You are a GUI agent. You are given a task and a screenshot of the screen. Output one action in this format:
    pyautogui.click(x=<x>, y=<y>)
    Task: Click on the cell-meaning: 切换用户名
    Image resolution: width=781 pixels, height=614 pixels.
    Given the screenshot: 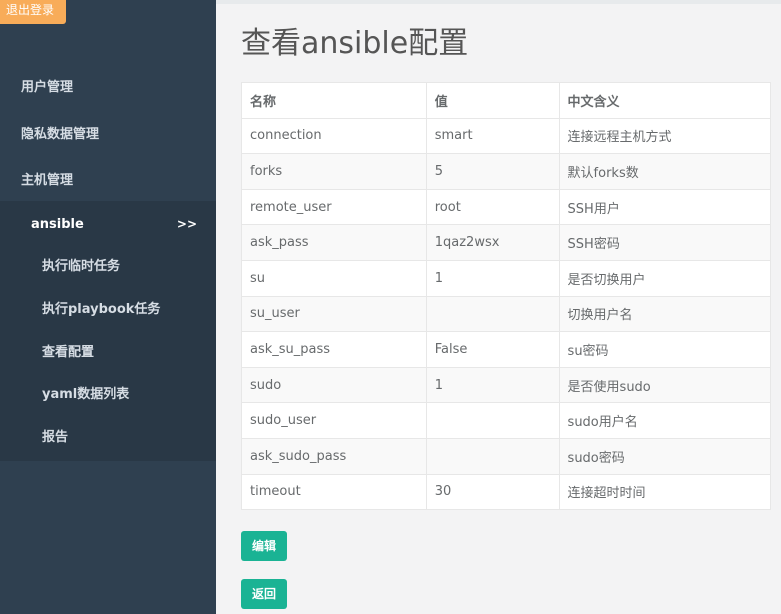 What is the action you would take?
    pyautogui.click(x=665, y=314)
    